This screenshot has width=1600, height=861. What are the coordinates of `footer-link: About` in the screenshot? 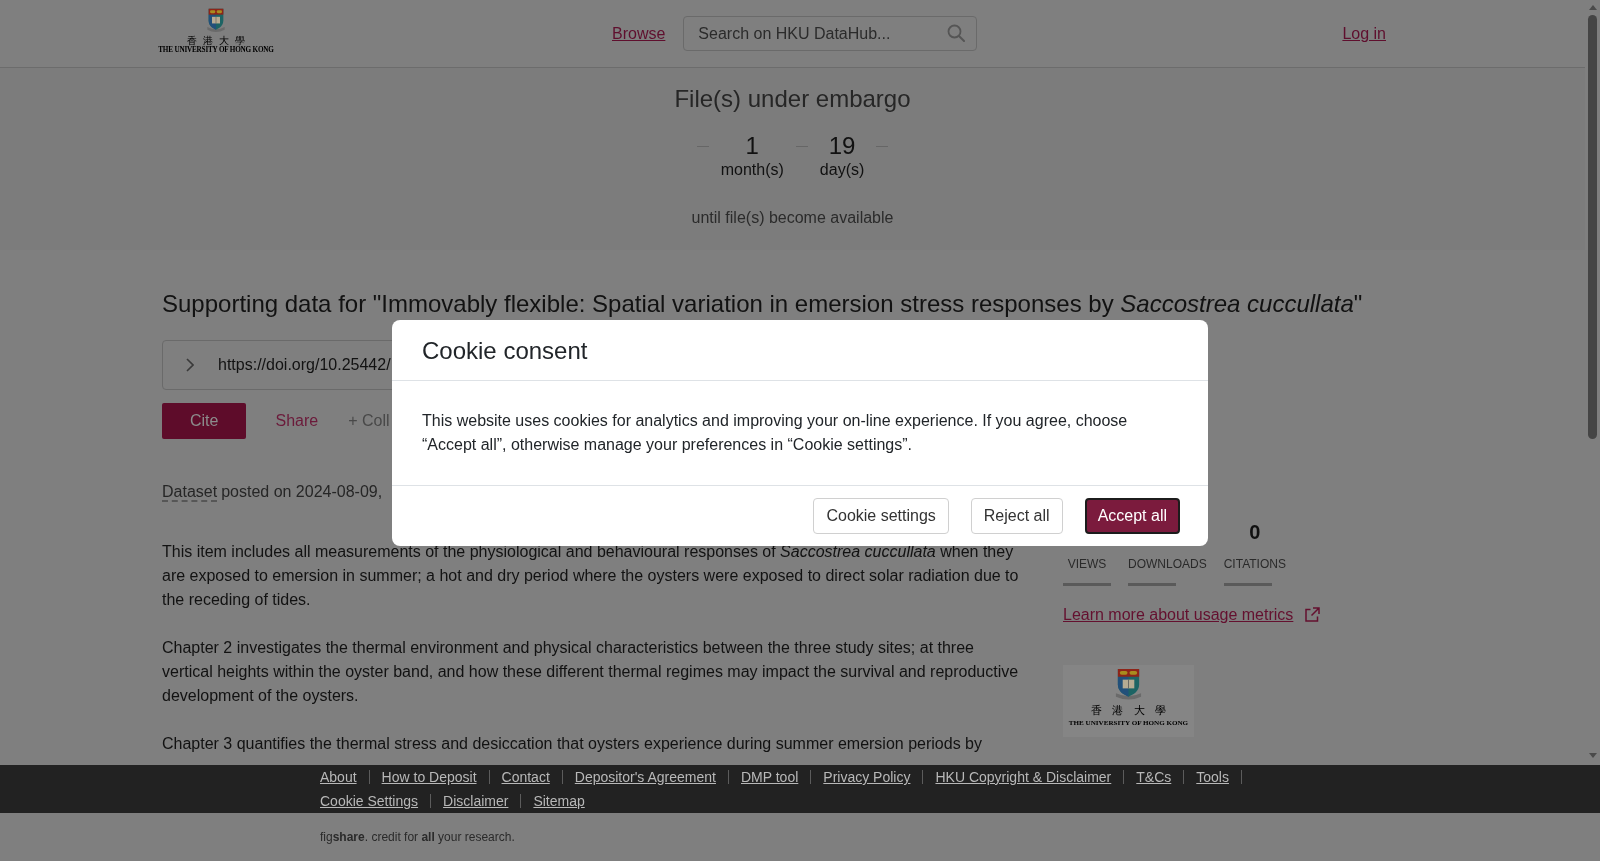 It's located at (338, 777).